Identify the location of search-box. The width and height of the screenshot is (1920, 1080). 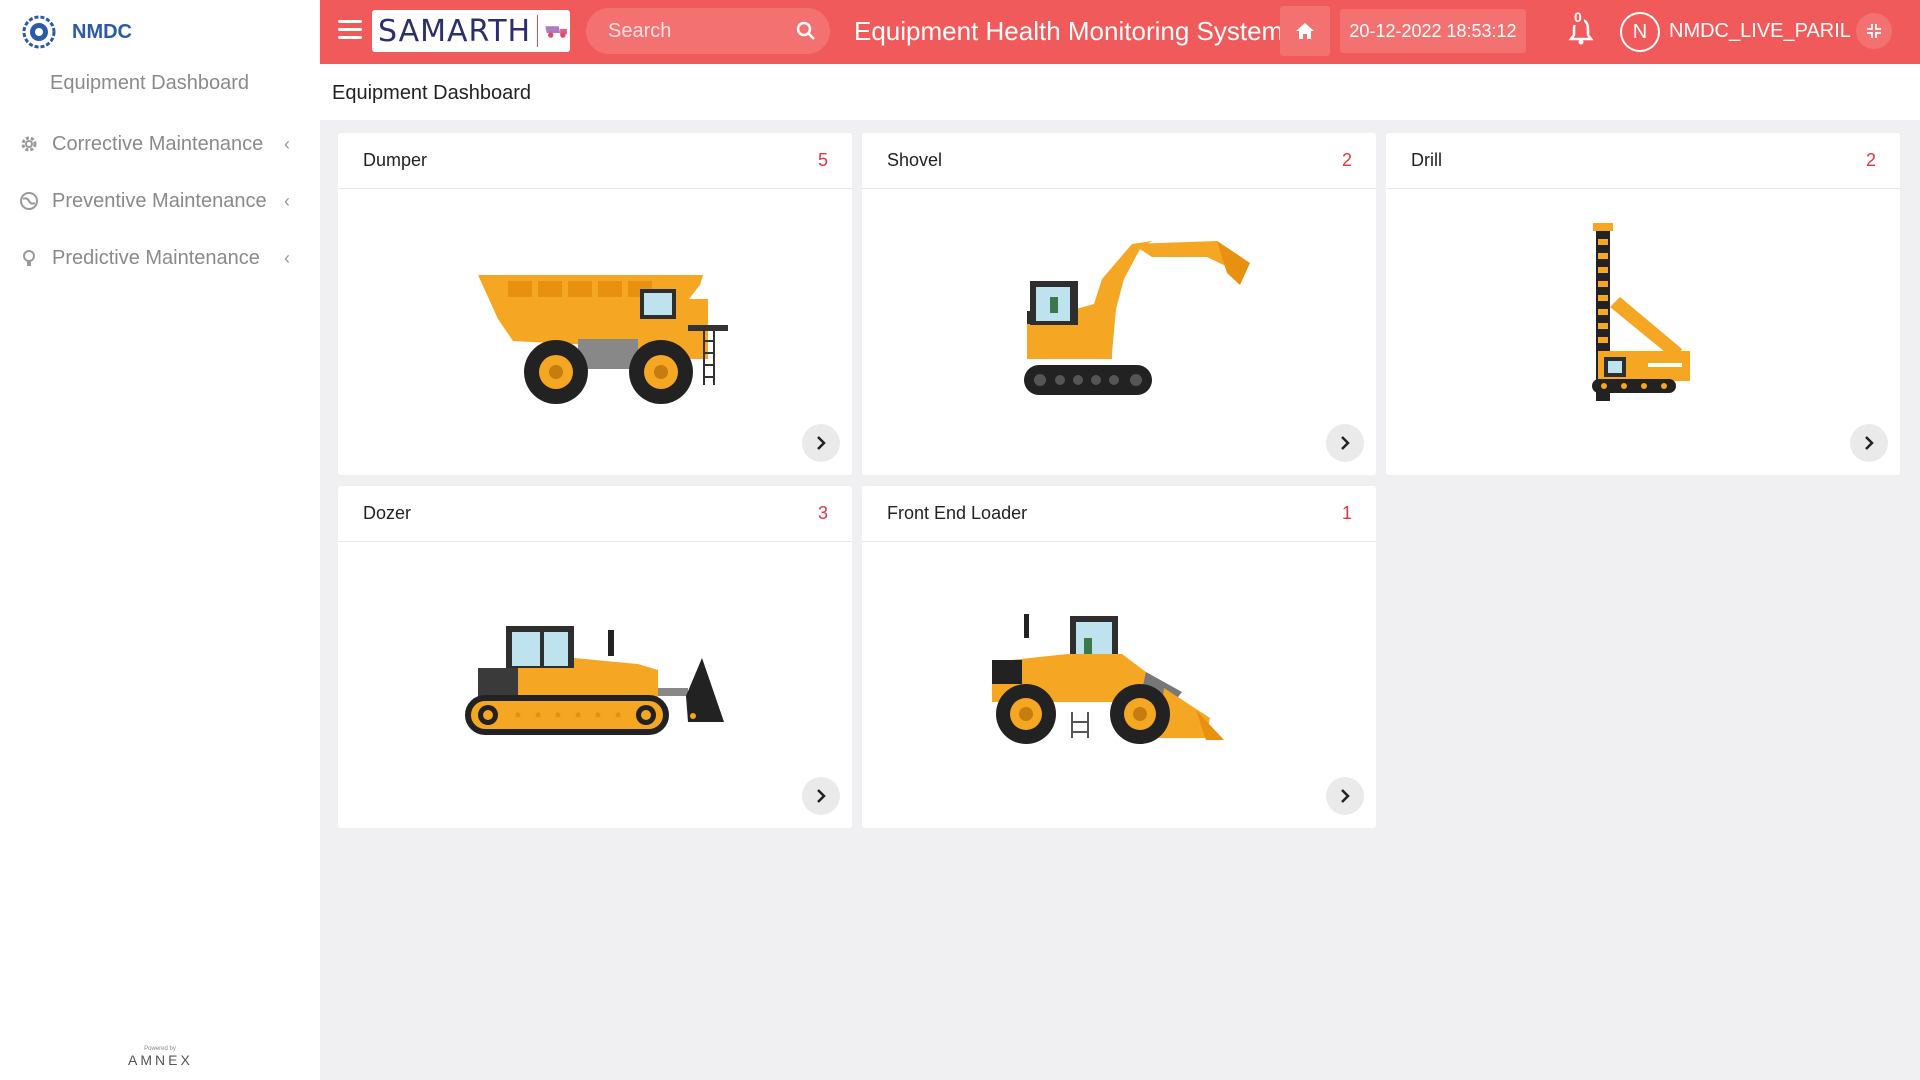
(708, 31).